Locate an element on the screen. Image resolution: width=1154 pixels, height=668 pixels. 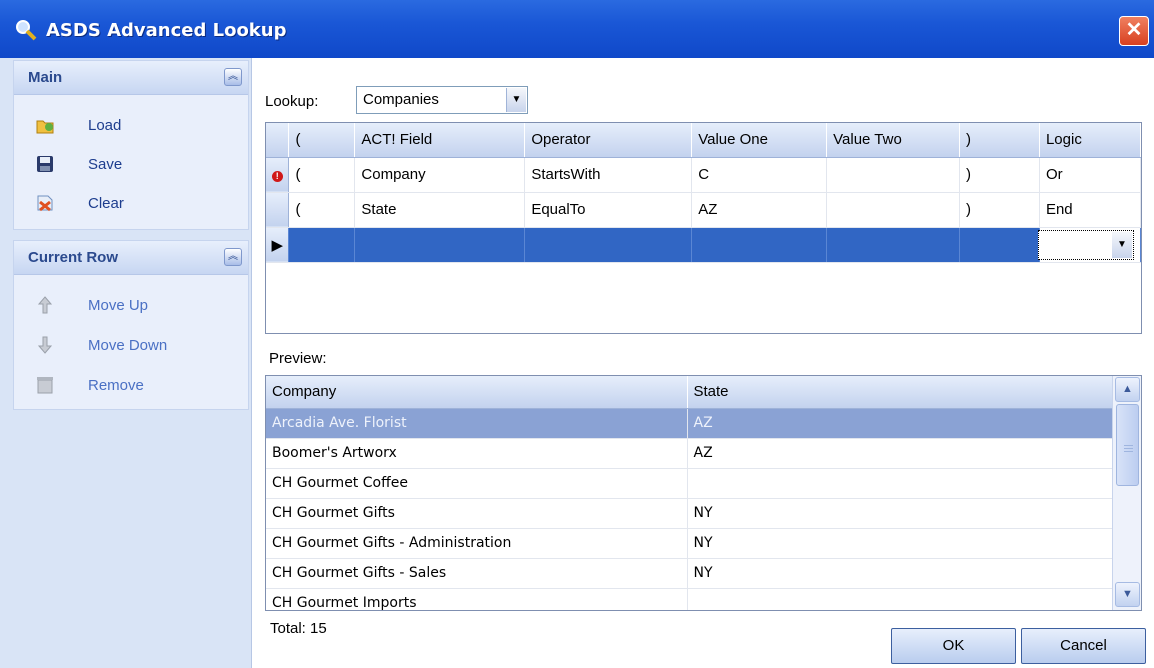
table-row: CH Gourmet Gifts - Sales NY is located at coordinates (689, 573).